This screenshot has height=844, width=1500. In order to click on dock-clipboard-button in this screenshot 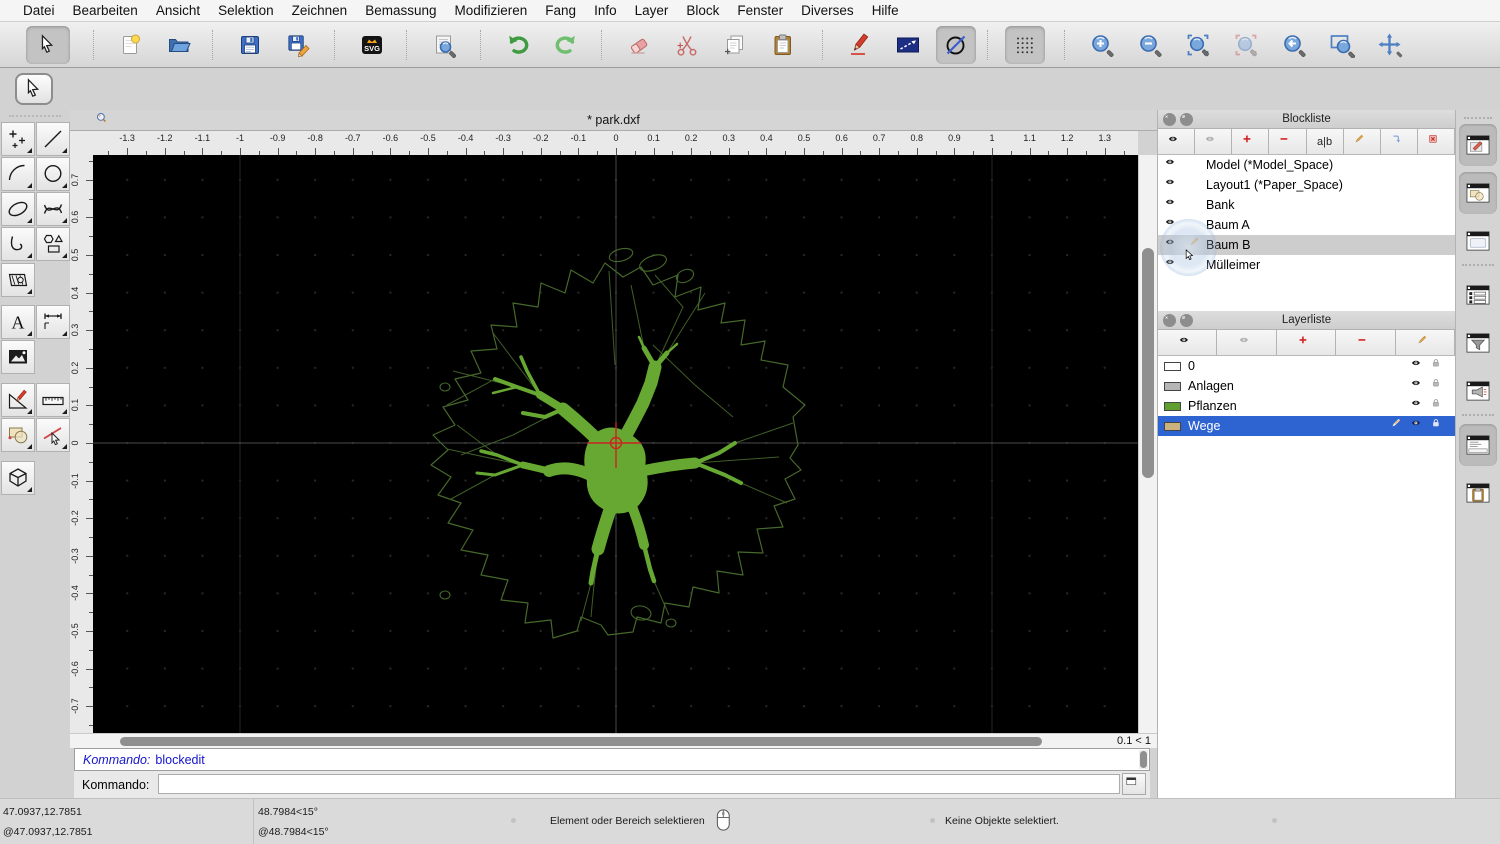, I will do `click(1478, 493)`.